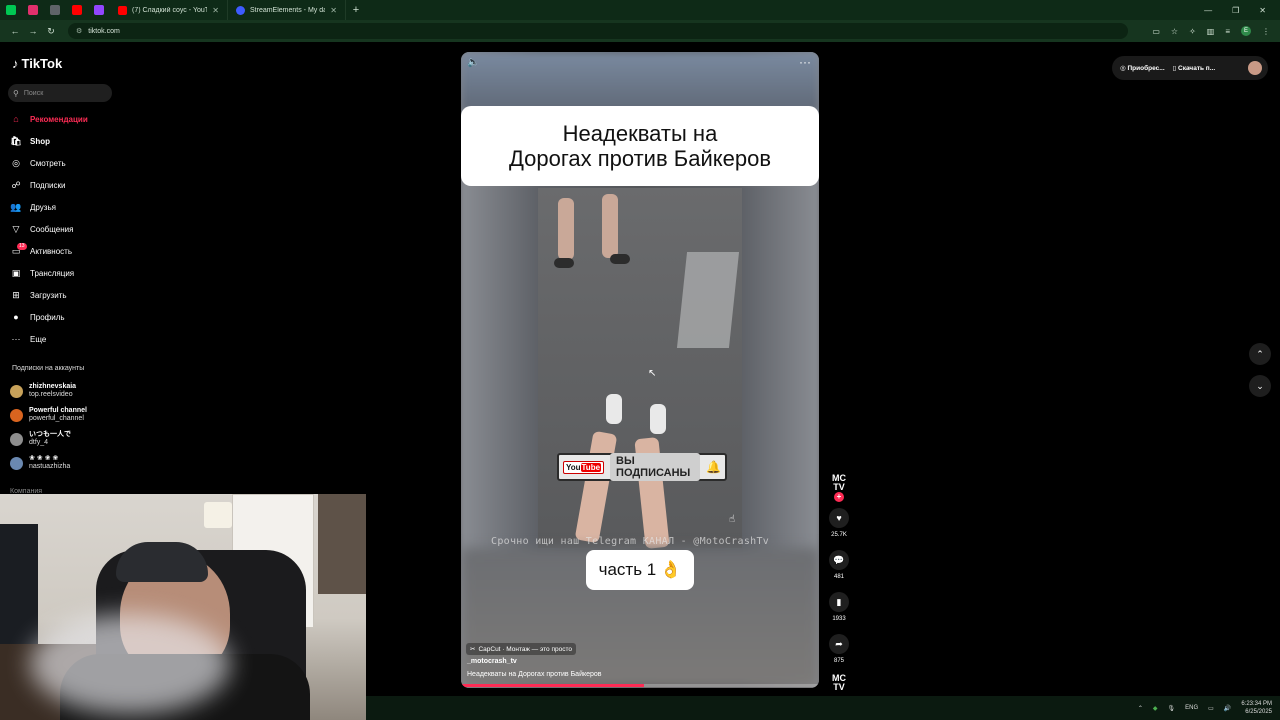 Image resolution: width=1280 pixels, height=720 pixels. I want to click on sidebar-item: 🛍 Shop, so click(64, 141).